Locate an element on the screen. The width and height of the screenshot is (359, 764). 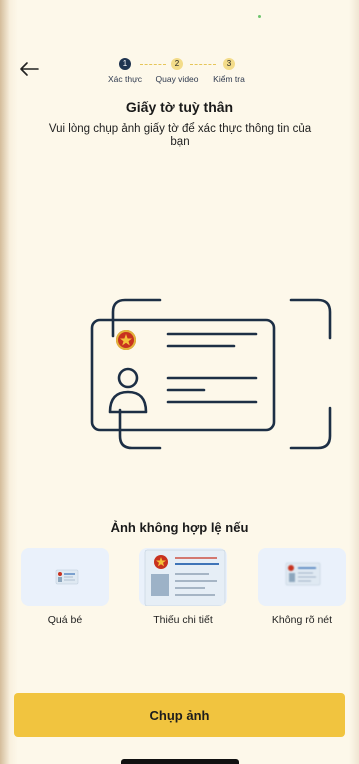
step-label: Xác thực is located at coordinates (125, 79).